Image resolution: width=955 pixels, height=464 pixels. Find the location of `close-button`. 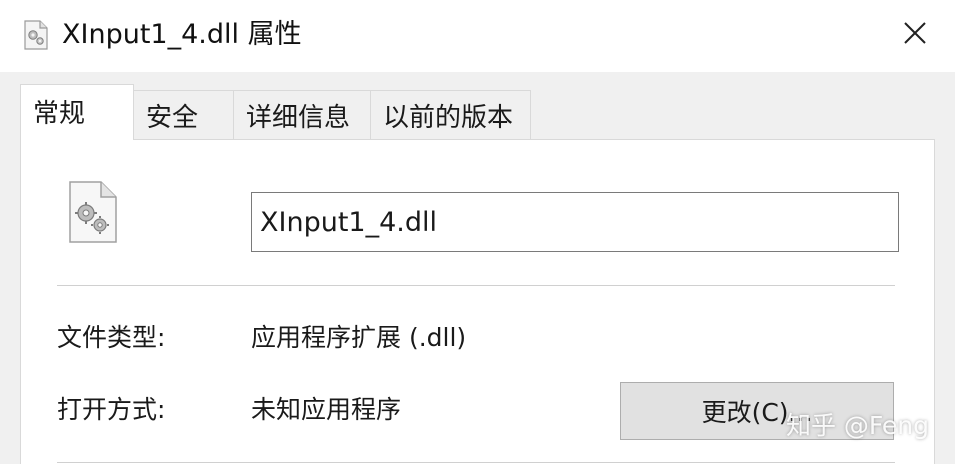

close-button is located at coordinates (915, 35).